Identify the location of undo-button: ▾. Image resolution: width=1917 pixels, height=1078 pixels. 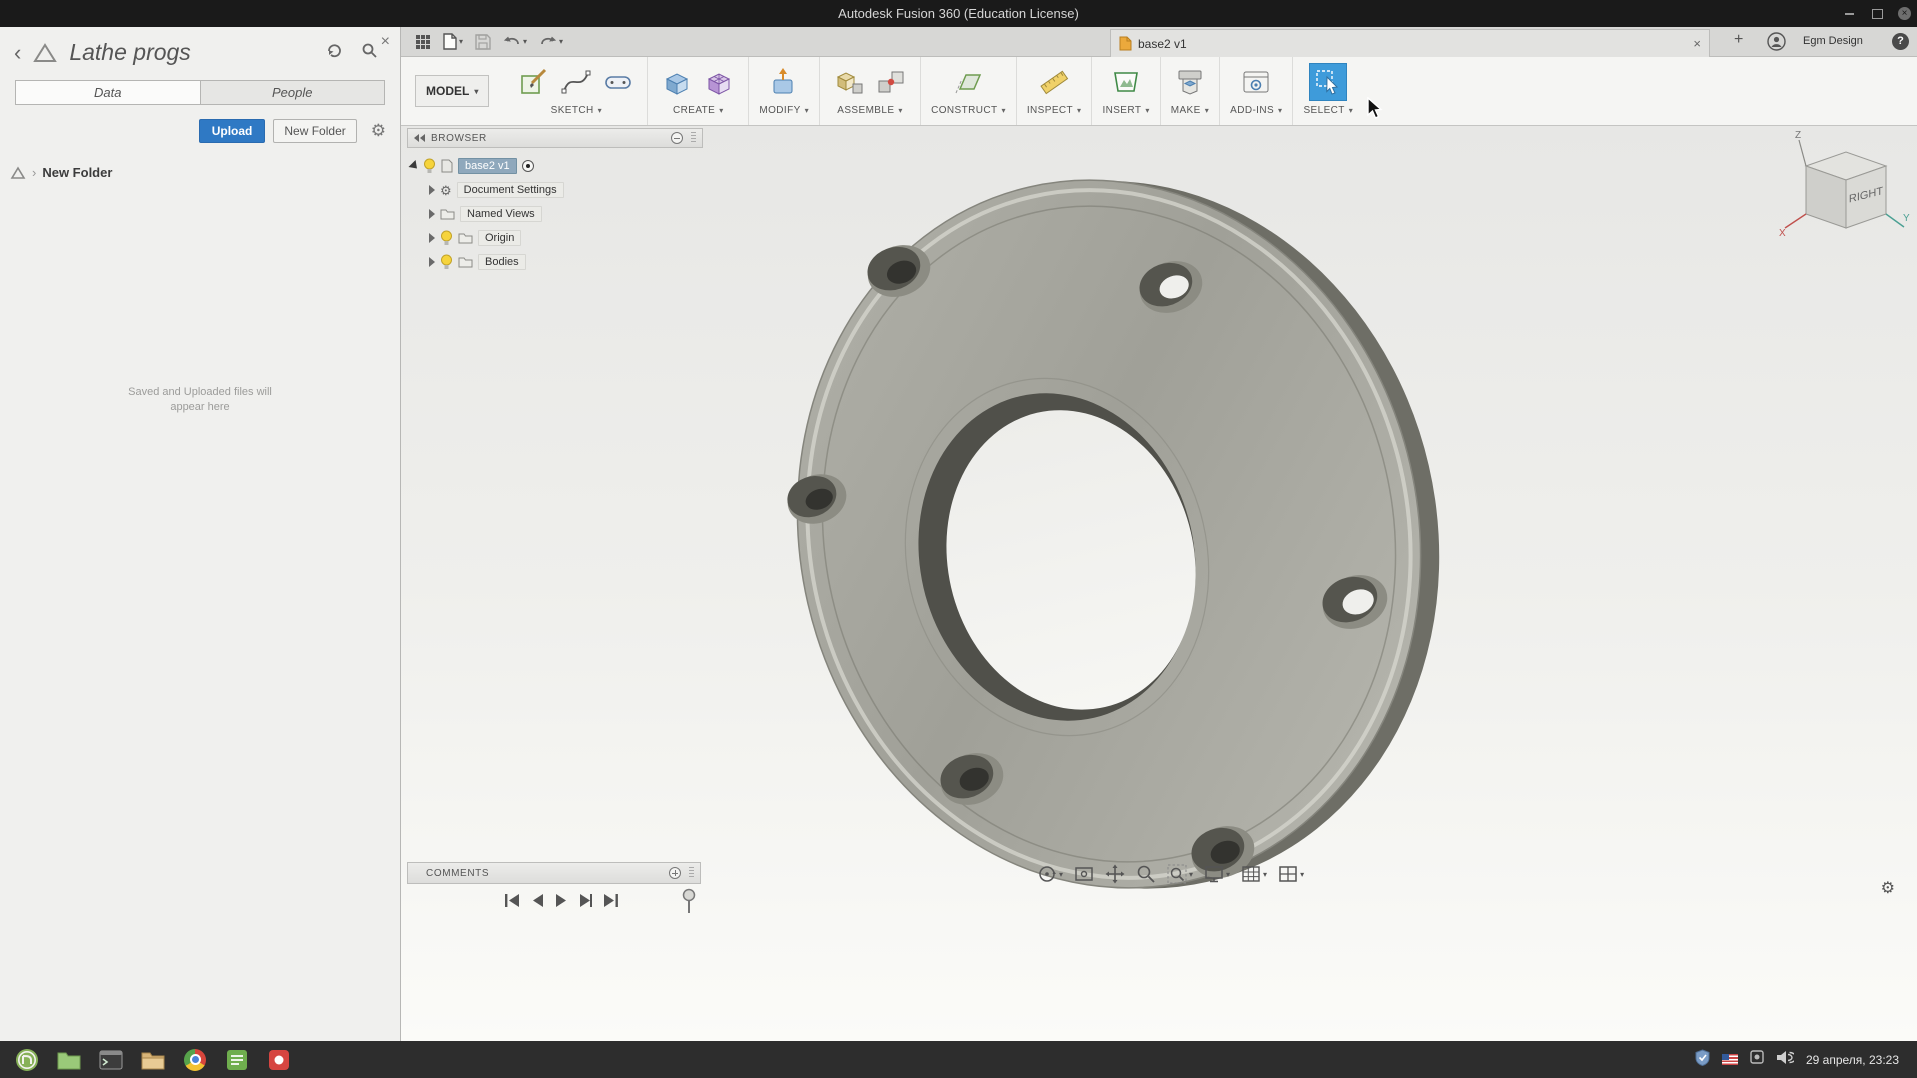
(515, 42).